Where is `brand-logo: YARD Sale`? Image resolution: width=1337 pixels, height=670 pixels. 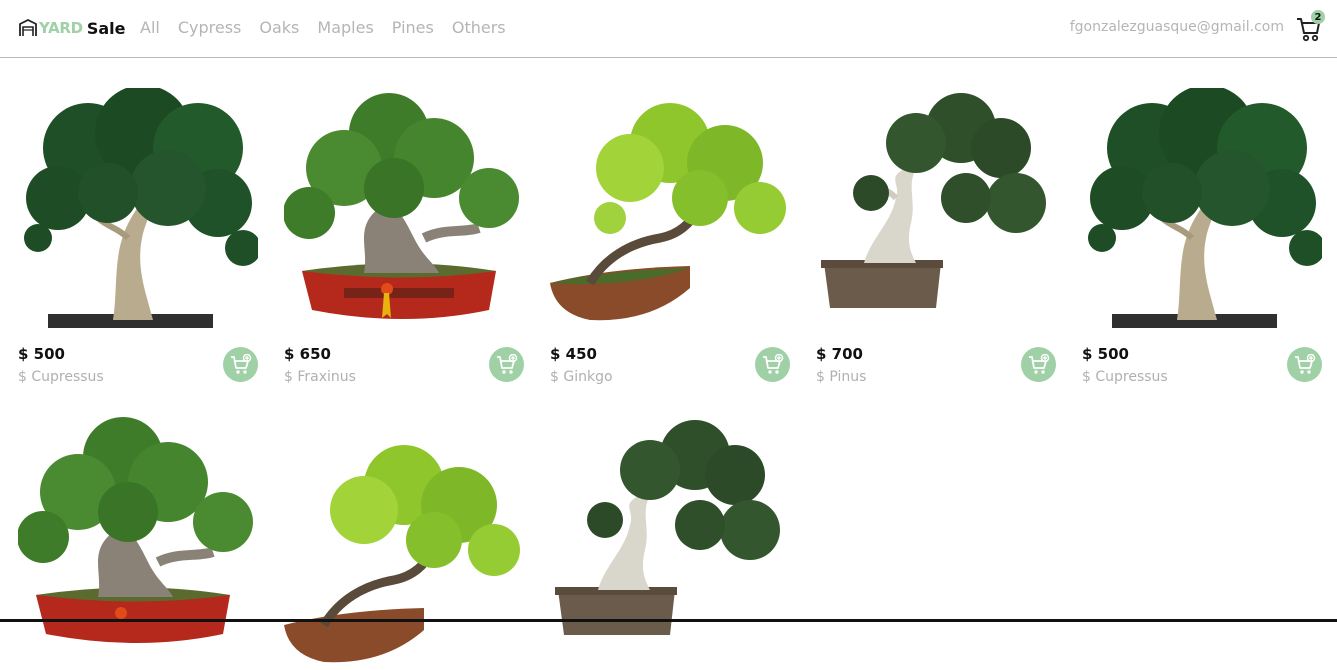 brand-logo: YARD Sale is located at coordinates (72, 28).